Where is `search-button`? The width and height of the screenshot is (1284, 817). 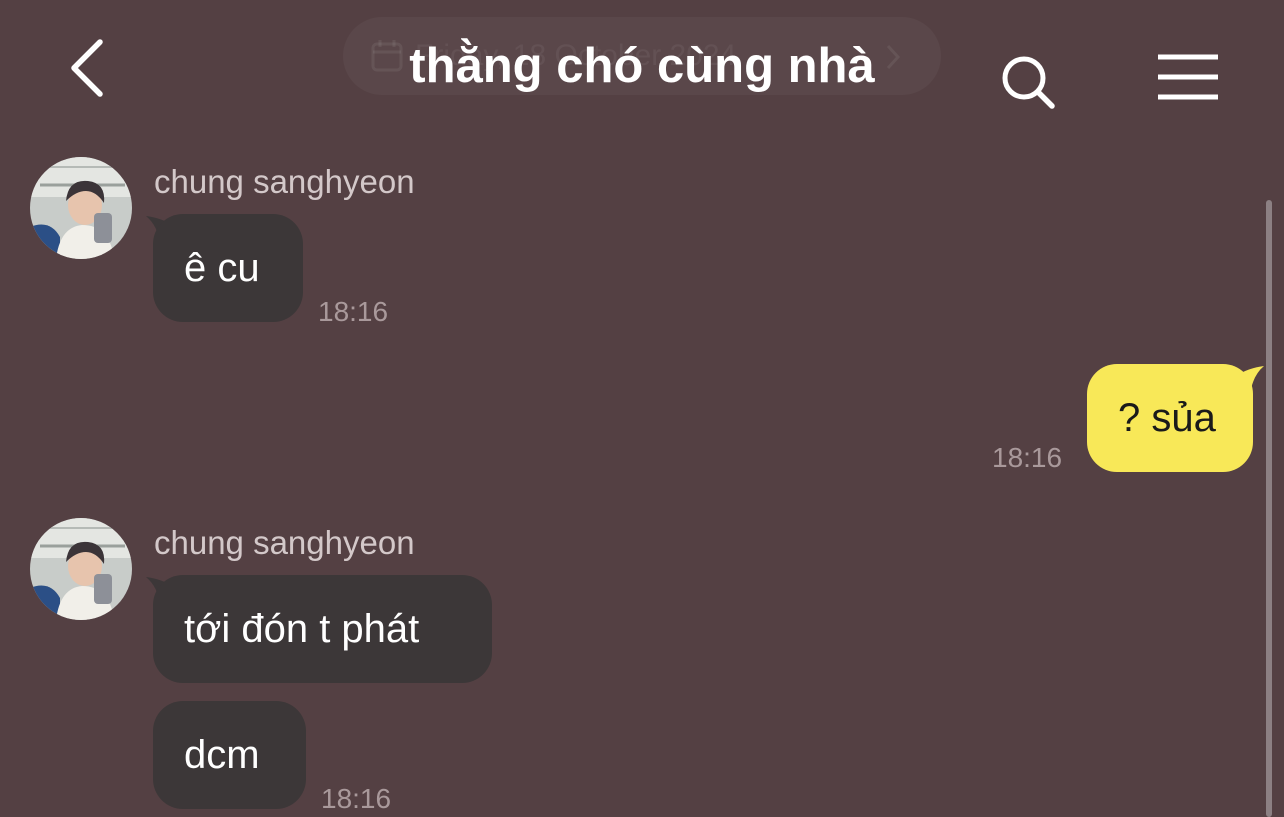
search-button is located at coordinates (1028, 82).